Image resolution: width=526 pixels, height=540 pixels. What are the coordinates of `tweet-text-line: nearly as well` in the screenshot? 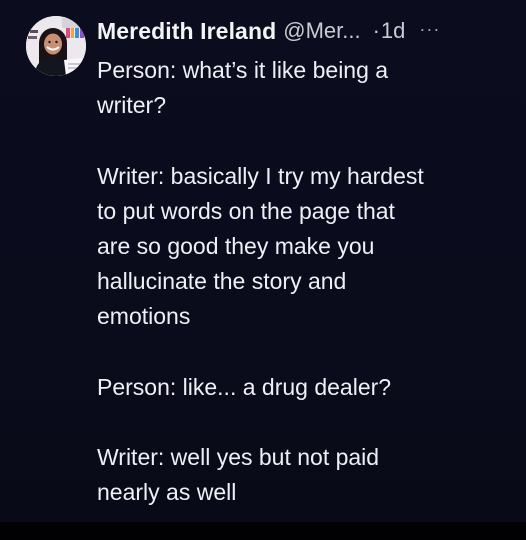 It's located at (167, 492).